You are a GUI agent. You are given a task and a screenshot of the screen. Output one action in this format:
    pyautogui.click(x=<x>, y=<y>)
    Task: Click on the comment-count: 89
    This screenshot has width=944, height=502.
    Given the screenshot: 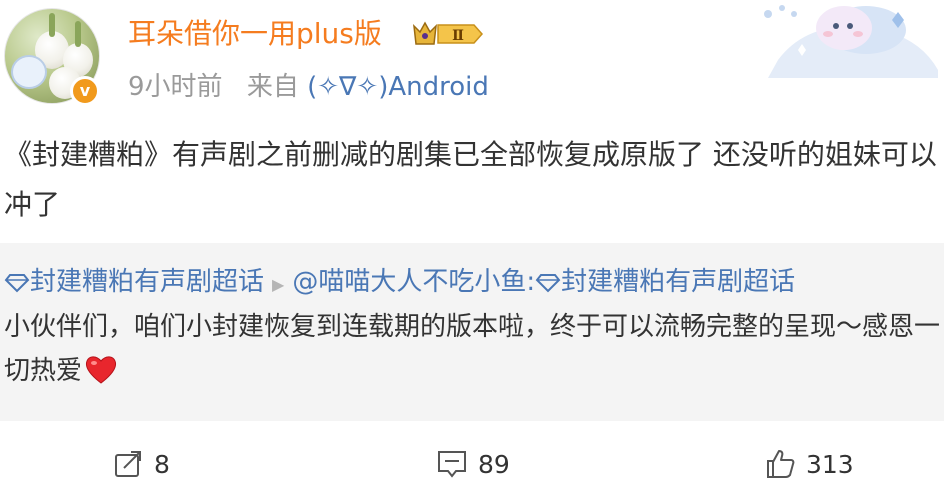 What is the action you would take?
    pyautogui.click(x=494, y=464)
    